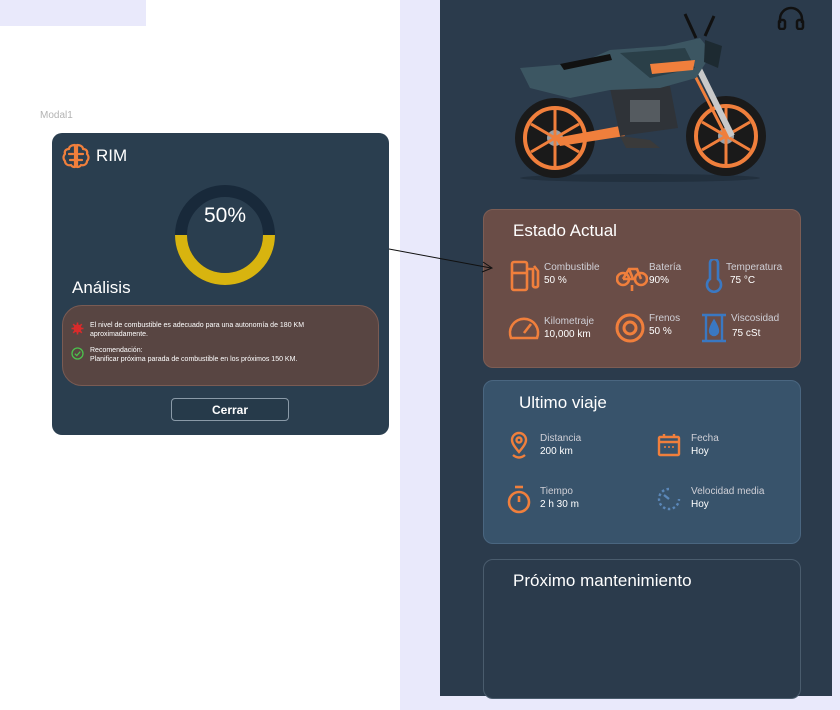 The image size is (840, 710). Describe the element at coordinates (112, 155) in the screenshot. I see `modal-title: RIM` at that location.